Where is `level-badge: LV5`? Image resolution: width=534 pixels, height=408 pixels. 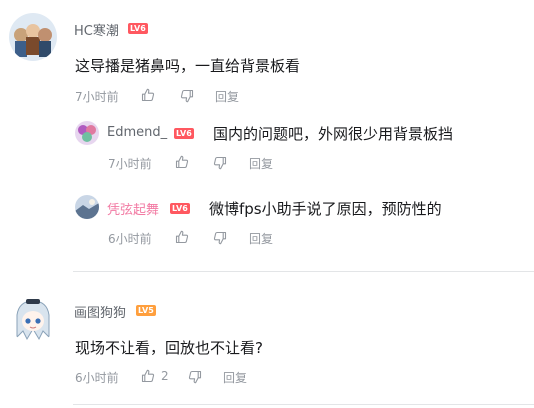 level-badge: LV5 is located at coordinates (146, 310).